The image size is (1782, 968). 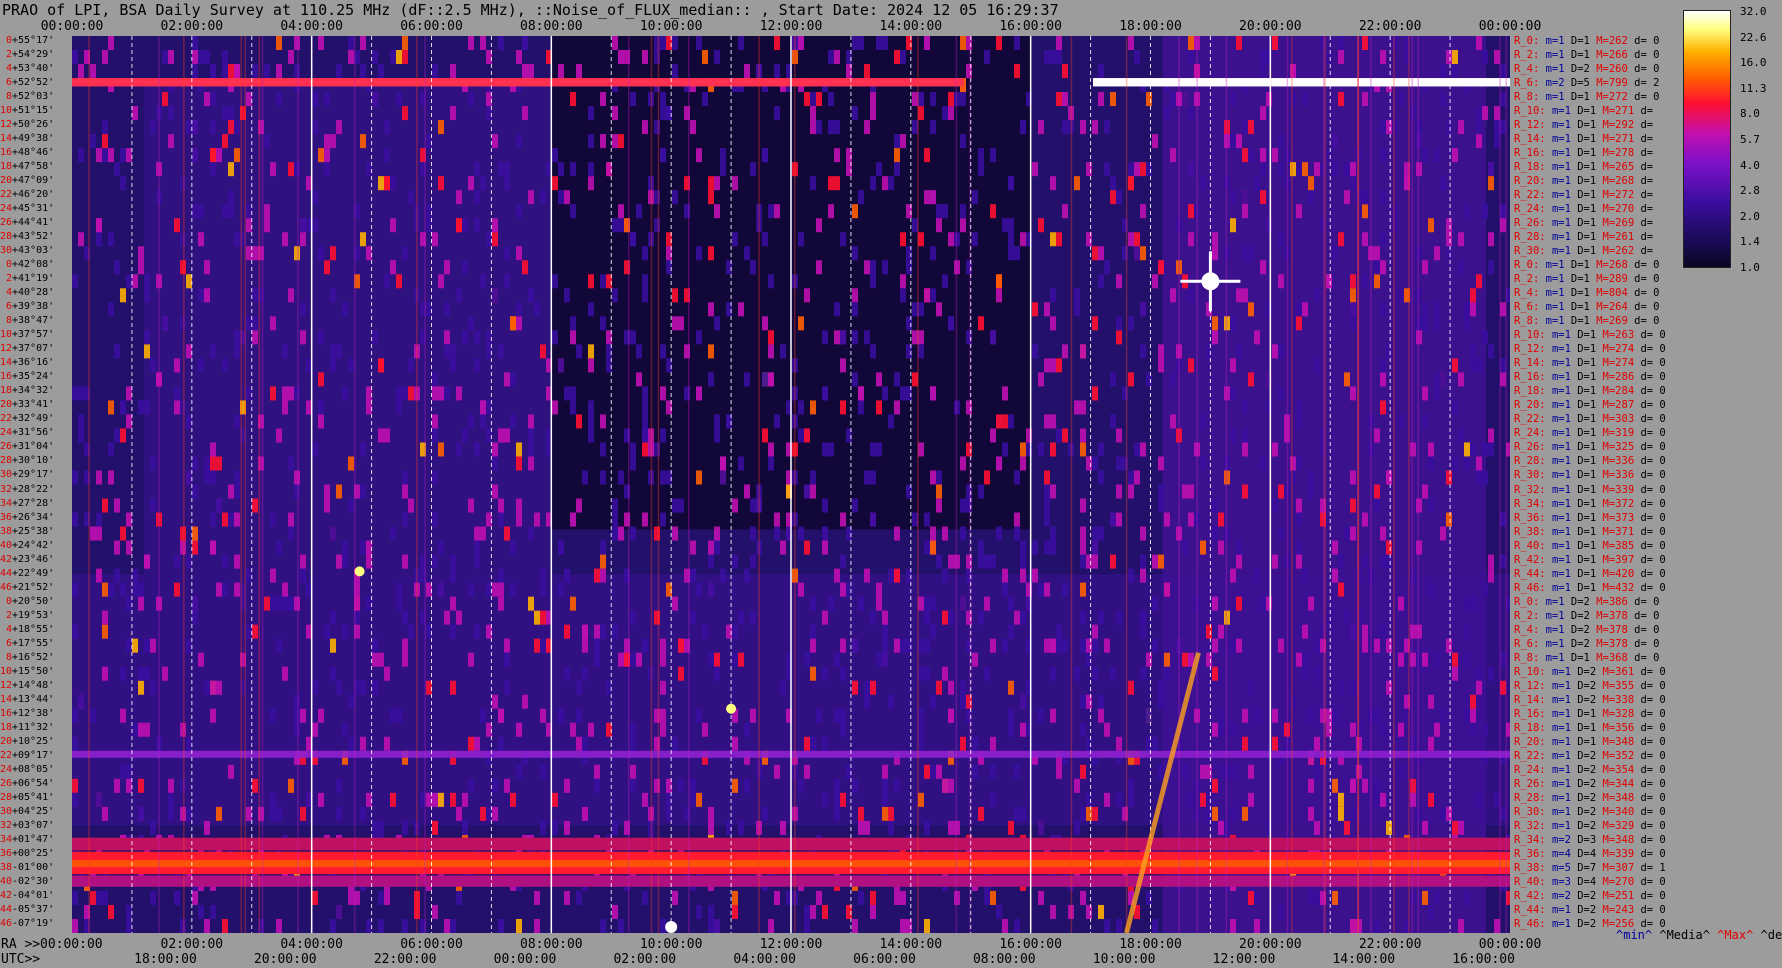 I want to click on stat-row: R_28: m=1 D=1 M=336 d= 0, so click(x=1590, y=463).